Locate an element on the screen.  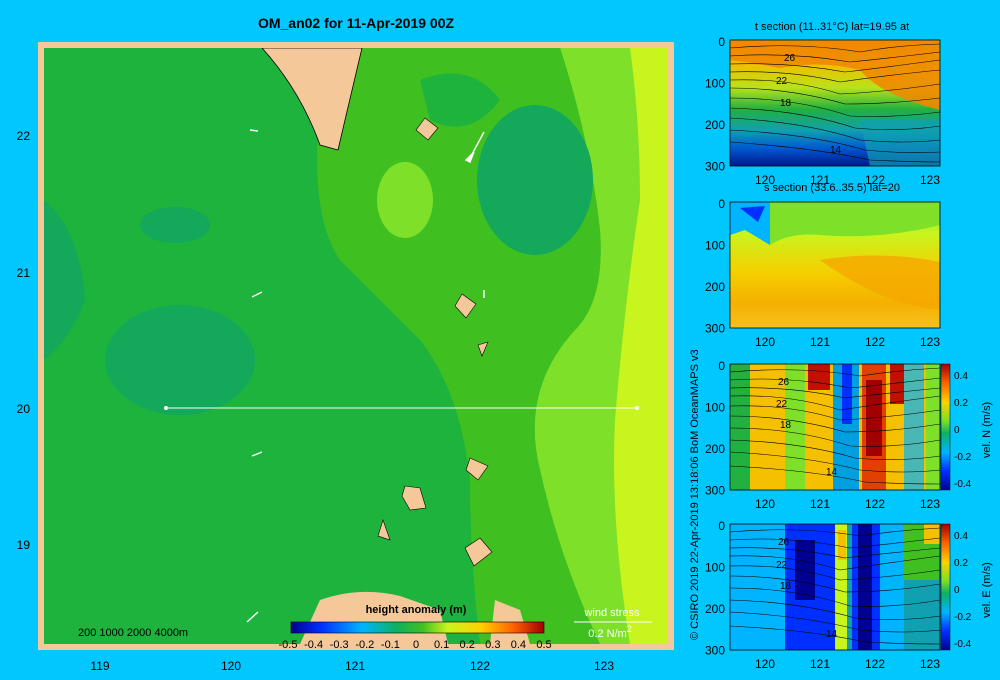
map-x-ticks: 119 120 121 122 123 is located at coordinates (352, 666).